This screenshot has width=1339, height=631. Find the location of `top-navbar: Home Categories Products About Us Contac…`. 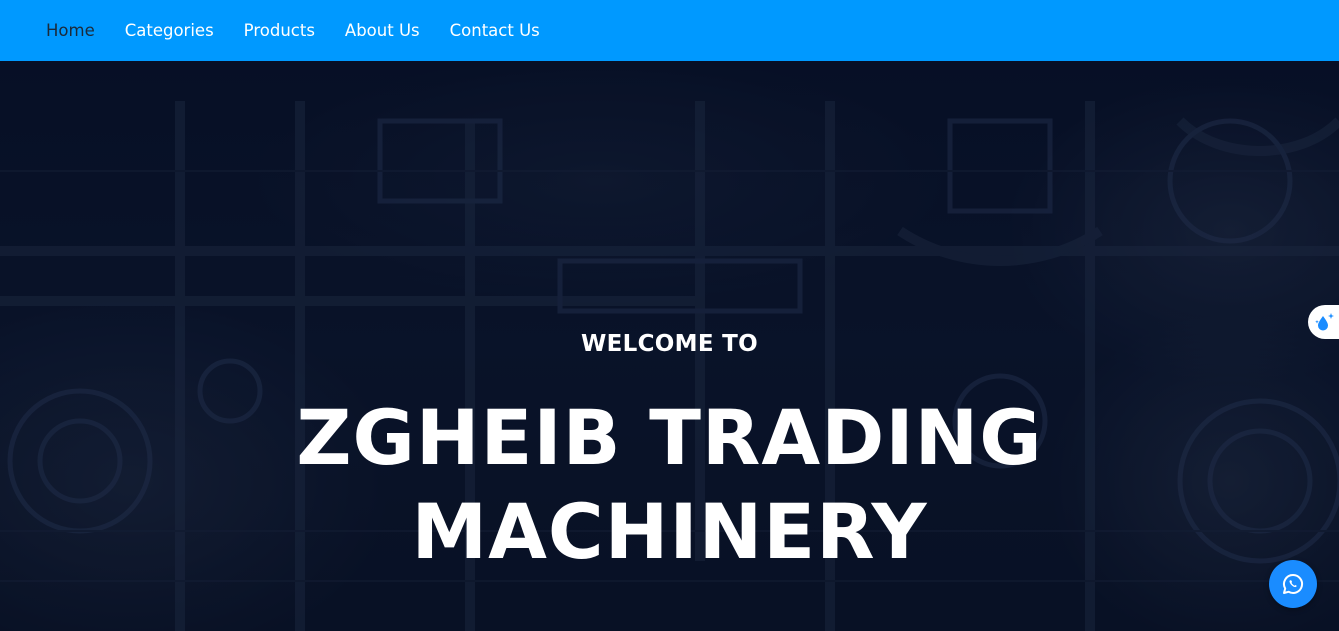

top-navbar: Home Categories Products About Us Contac… is located at coordinates (669, 30).